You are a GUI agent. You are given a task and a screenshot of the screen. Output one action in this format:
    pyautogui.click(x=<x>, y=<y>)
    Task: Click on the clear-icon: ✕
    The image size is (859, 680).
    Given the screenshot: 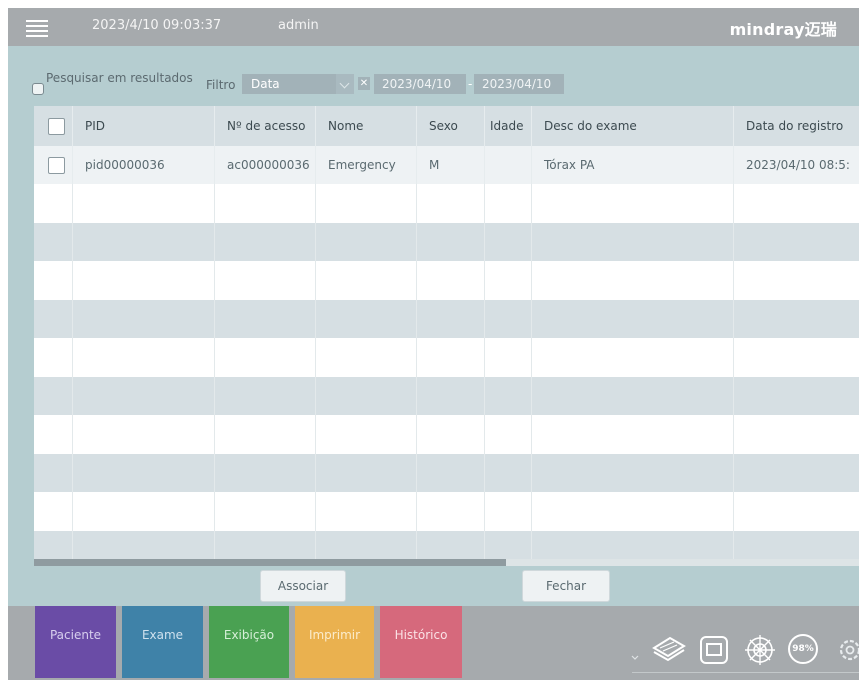 What is the action you would take?
    pyautogui.click(x=364, y=83)
    